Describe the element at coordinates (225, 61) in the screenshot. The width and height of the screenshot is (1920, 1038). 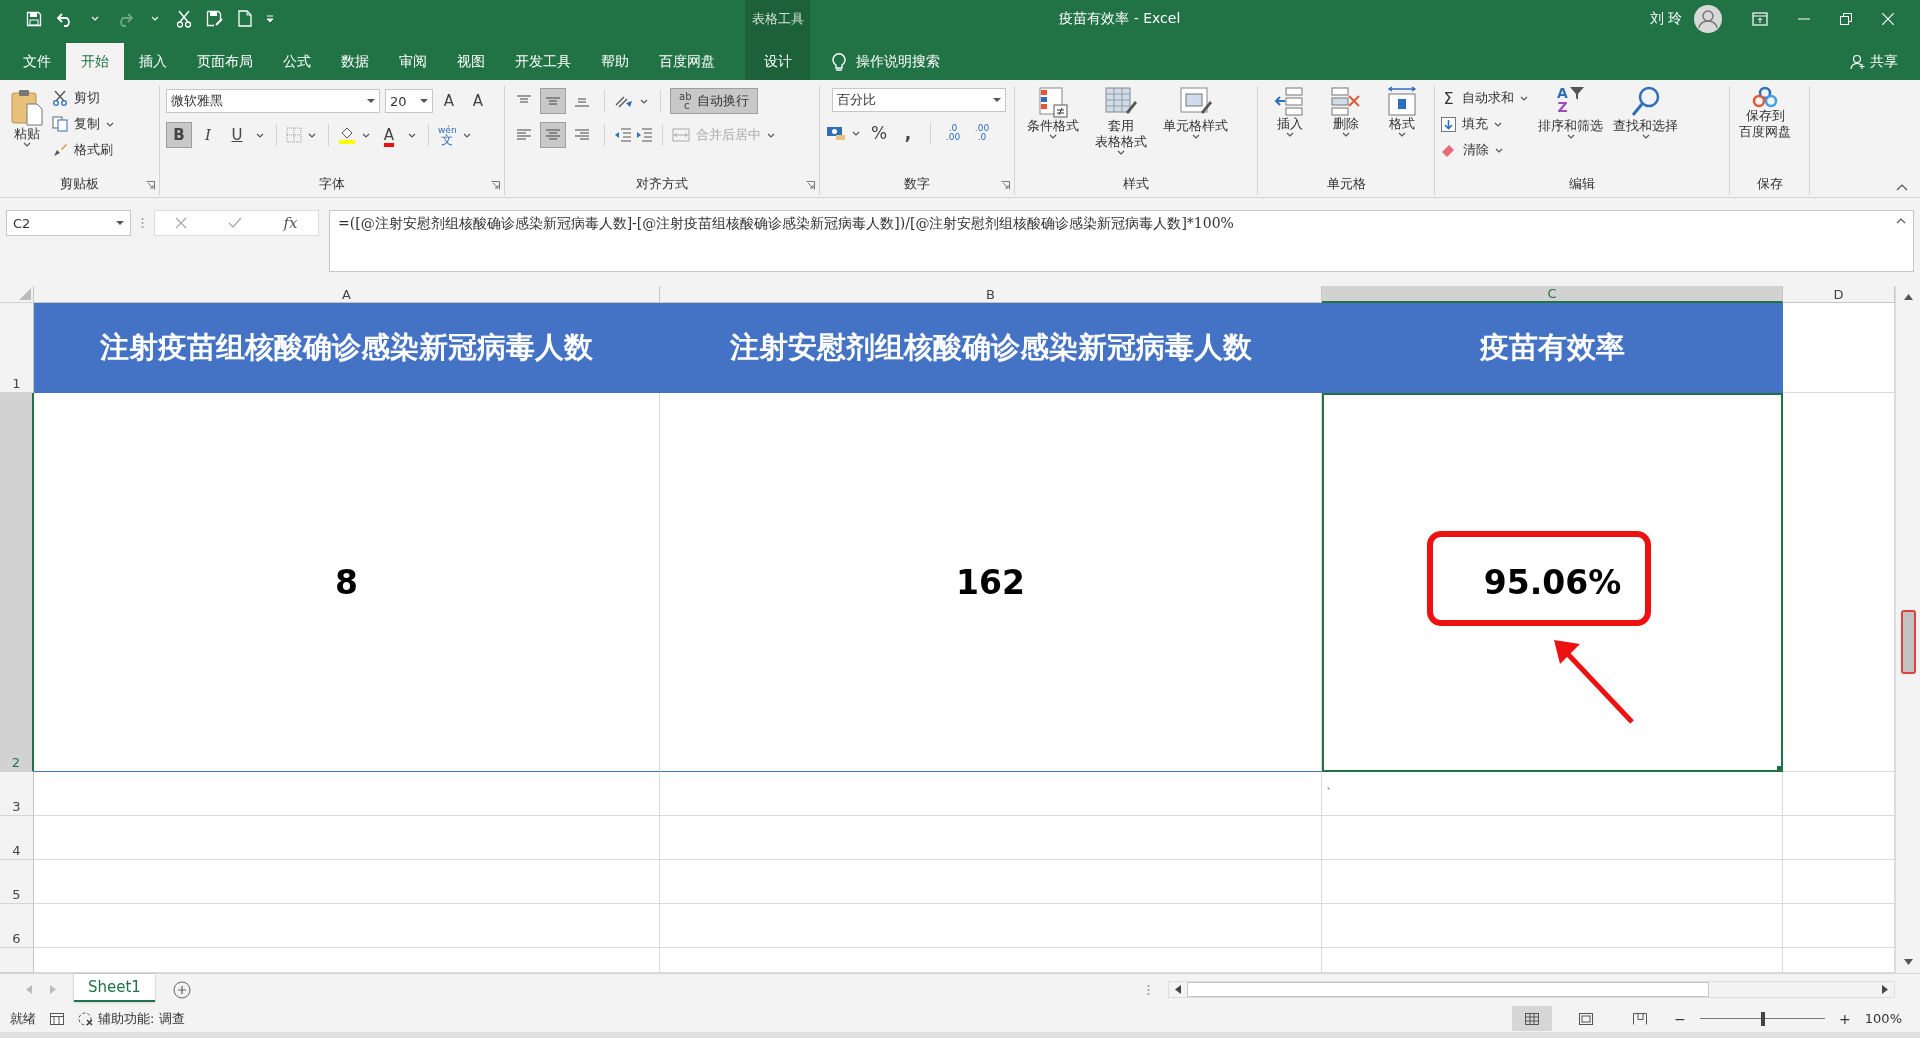
I see `ribbon-tab: 页面布局` at that location.